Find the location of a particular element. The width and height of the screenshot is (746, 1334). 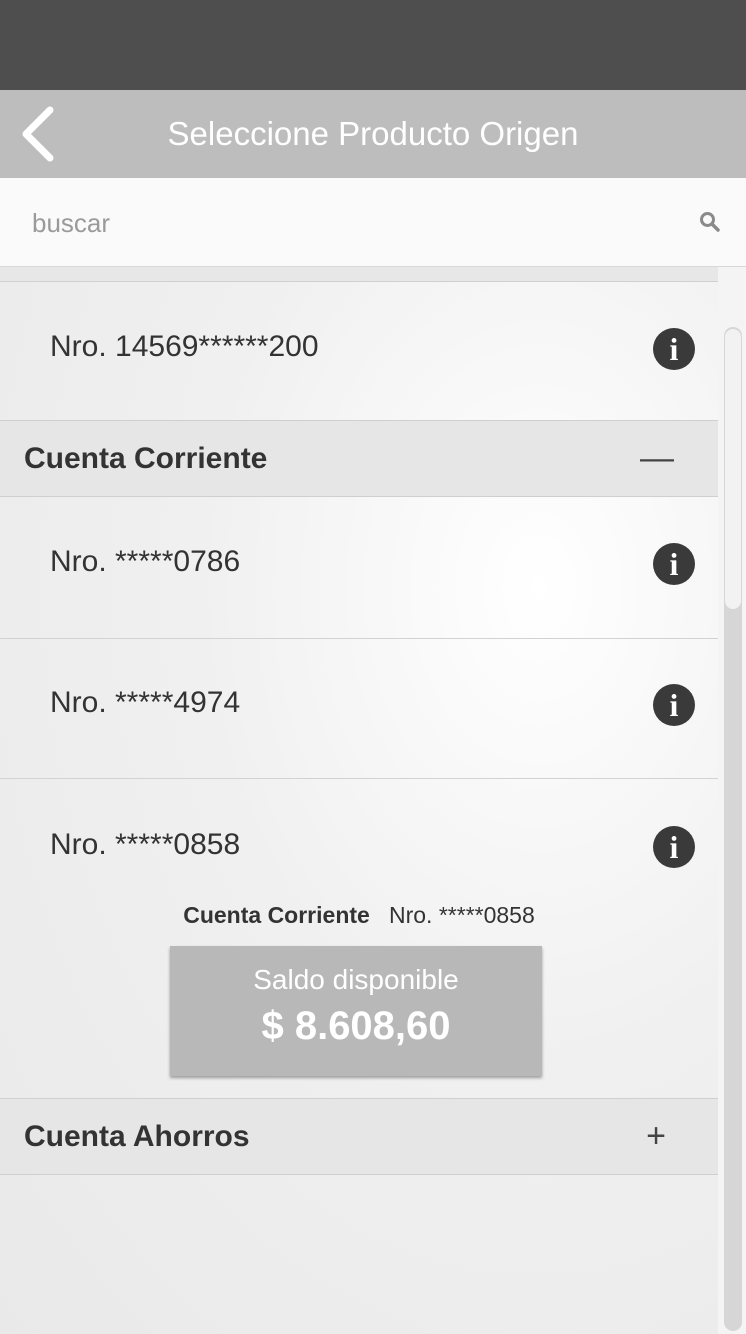

account-number: Nro. 14569******200 is located at coordinates (184, 346).